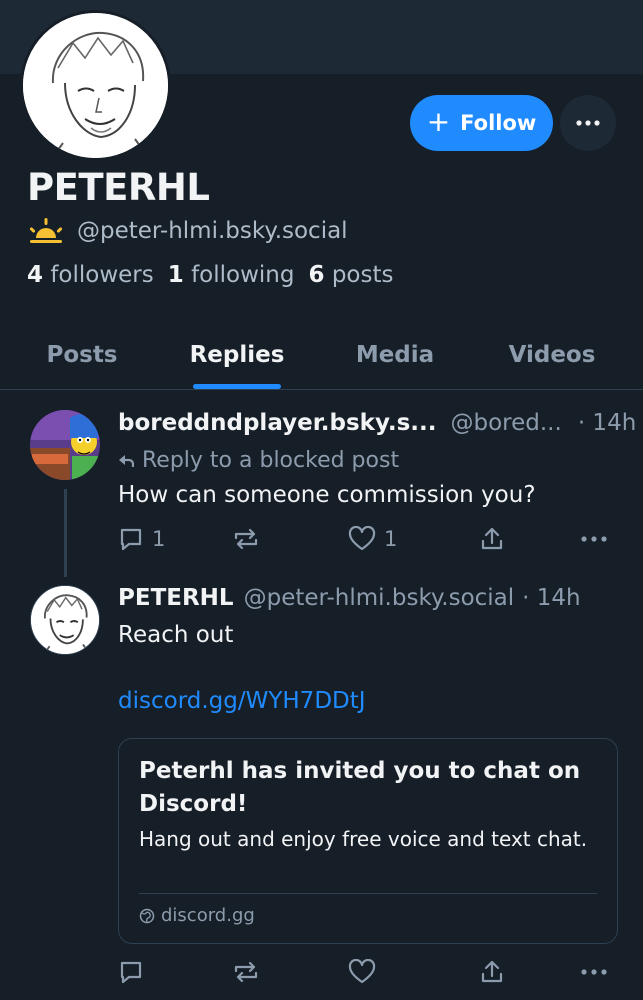 The image size is (643, 1000). I want to click on posts-stat: 6 posts, so click(350, 275).